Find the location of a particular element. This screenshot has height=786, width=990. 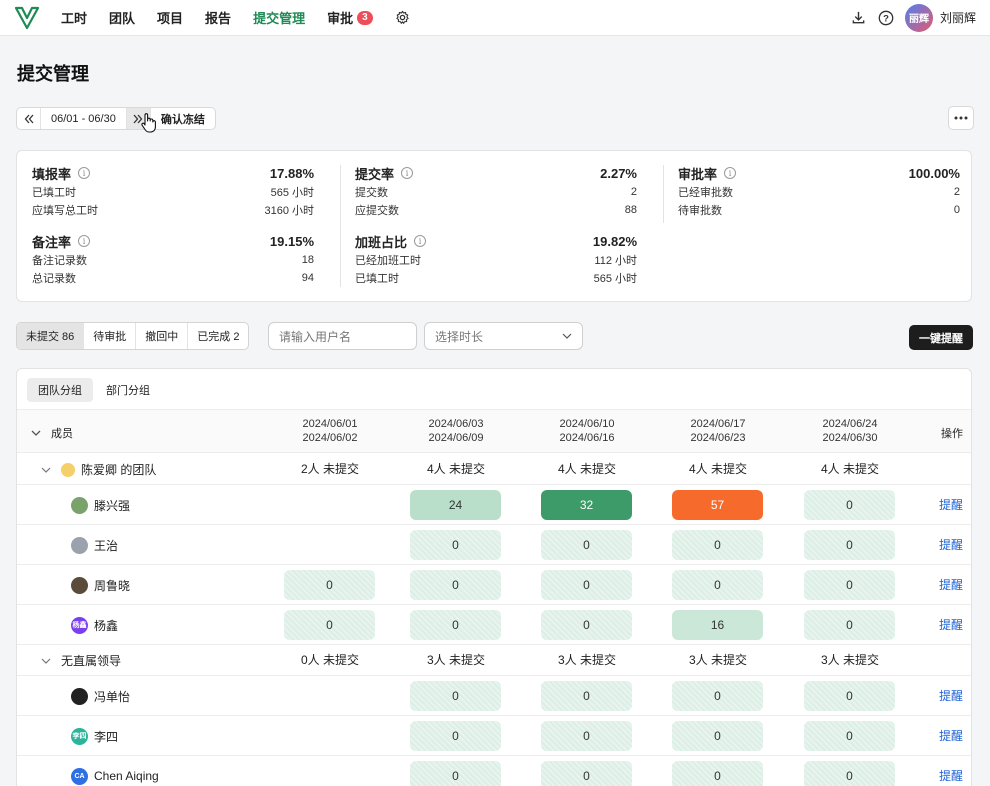

period-start: 2024/06/24 is located at coordinates (850, 424).